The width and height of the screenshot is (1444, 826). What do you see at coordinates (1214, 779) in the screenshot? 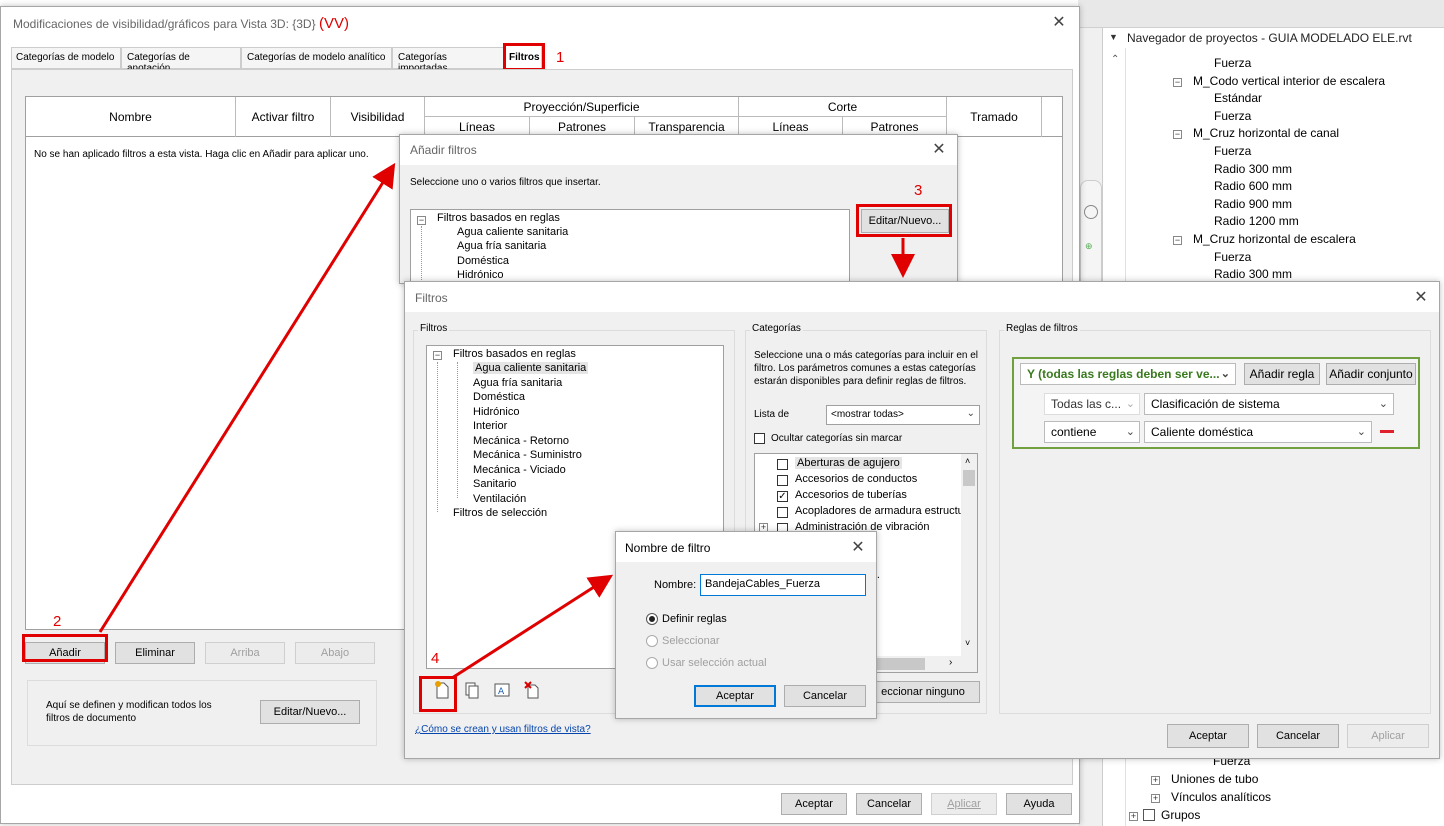
I see `tree-item: Uniones de tubo` at bounding box center [1214, 779].